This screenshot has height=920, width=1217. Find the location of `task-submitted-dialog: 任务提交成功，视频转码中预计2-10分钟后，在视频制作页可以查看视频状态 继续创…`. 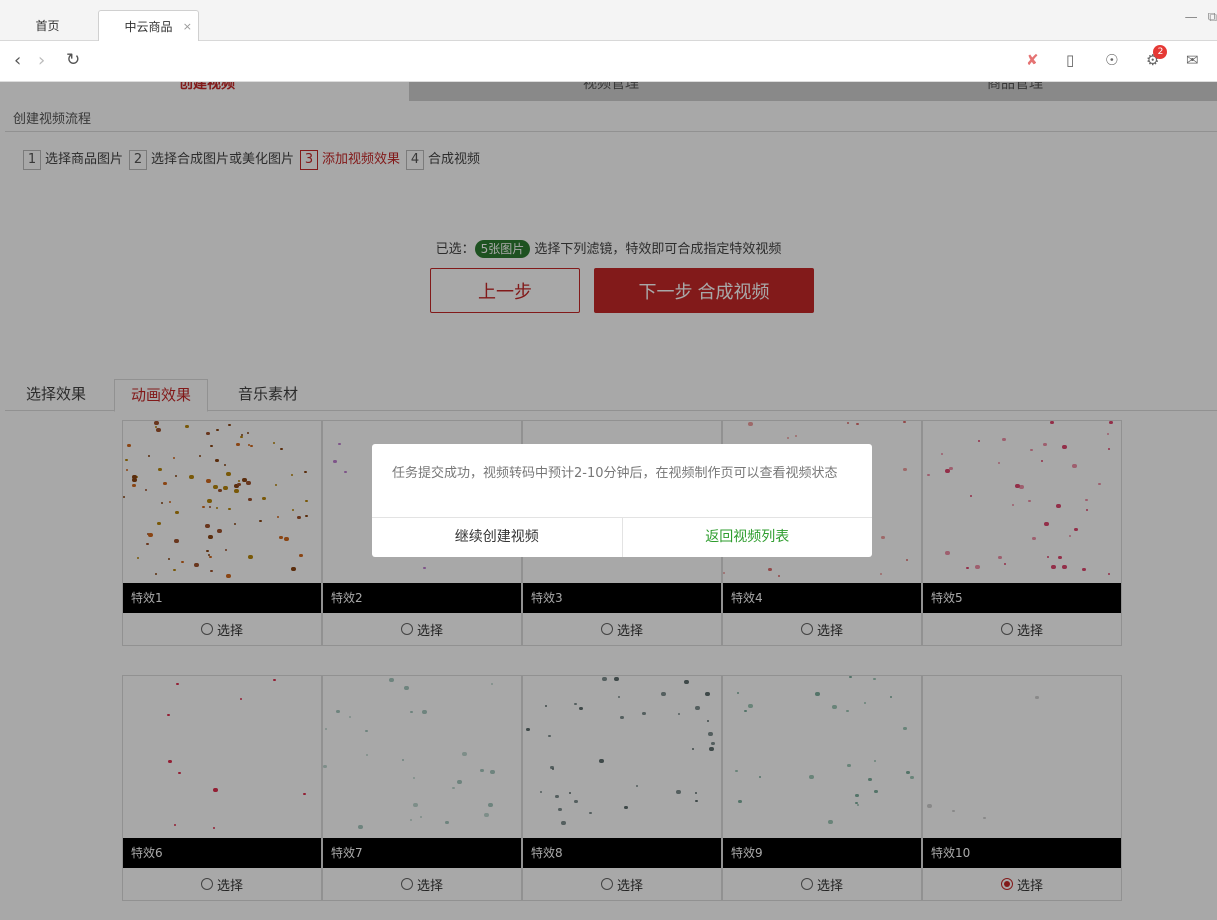

task-submitted-dialog: 任务提交成功，视频转码中预计2-10分钟后，在视频制作页可以查看视频状态 继续创… is located at coordinates (622, 500).